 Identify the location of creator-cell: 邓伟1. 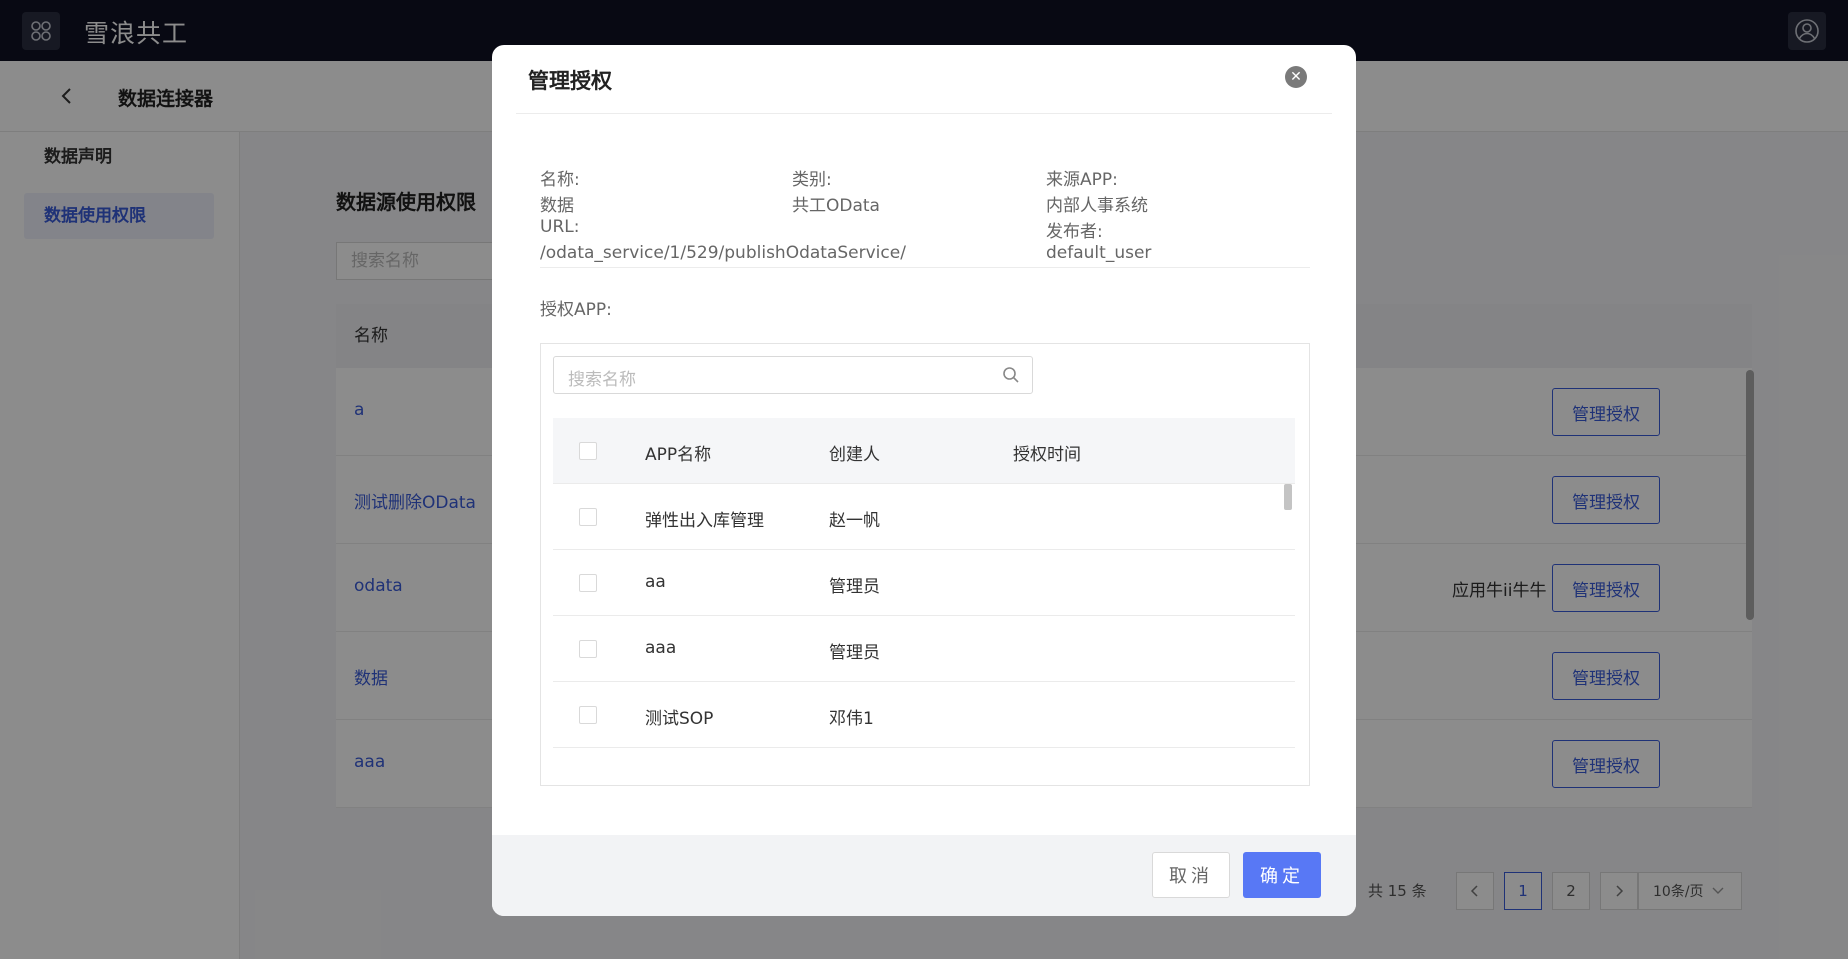
(851, 719).